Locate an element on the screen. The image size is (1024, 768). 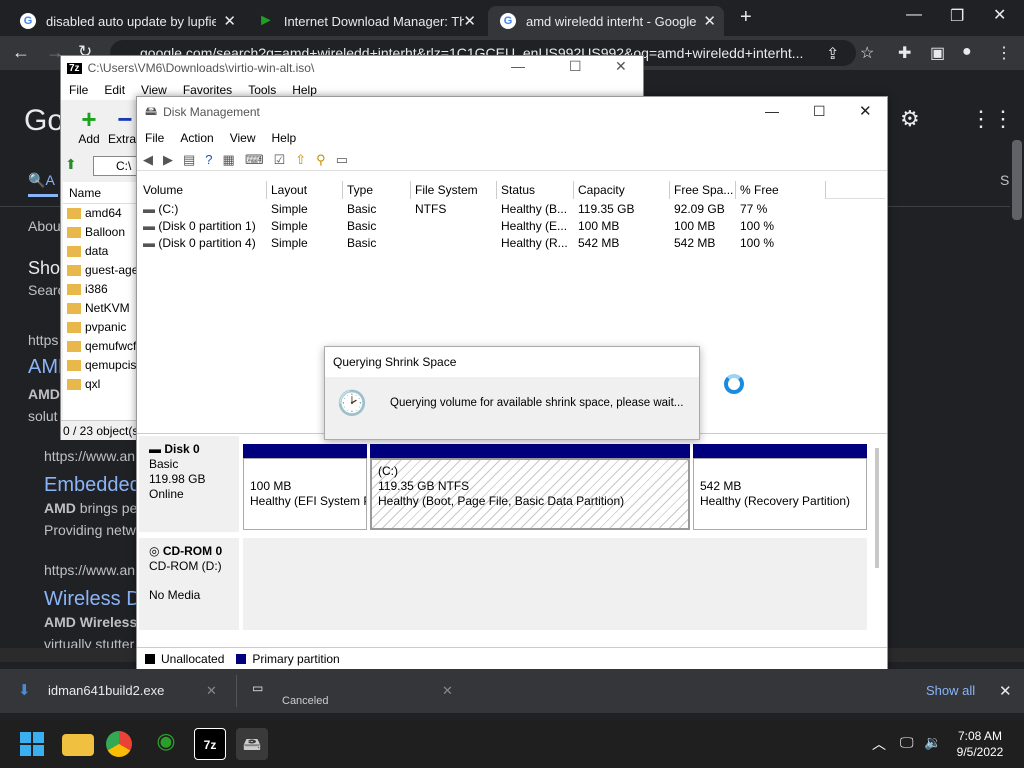
search-icon: ⚲ is located at coordinates (321, 160).